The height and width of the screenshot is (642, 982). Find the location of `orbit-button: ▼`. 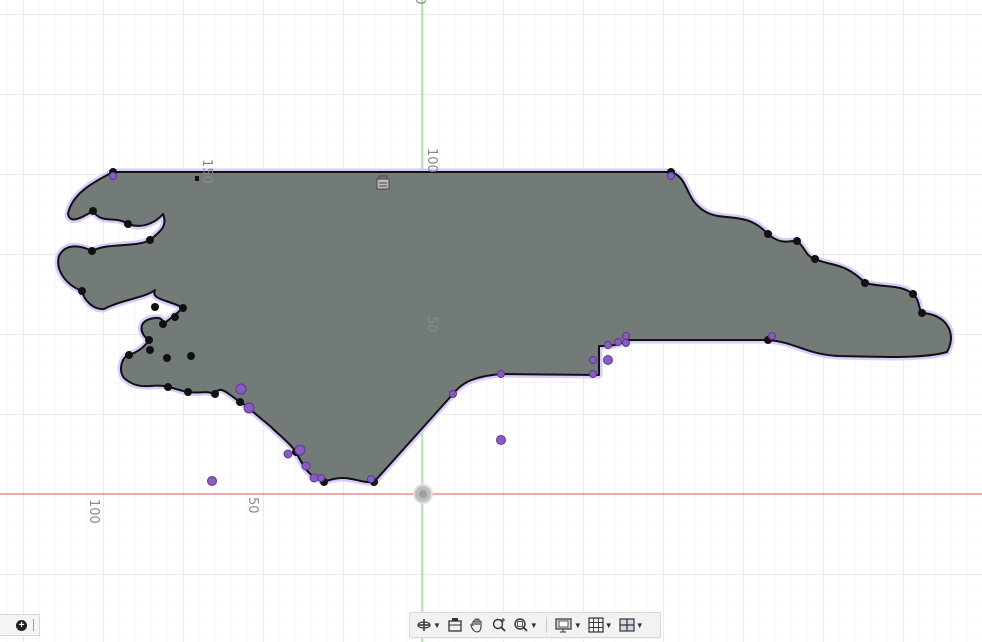

orbit-button: ▼ is located at coordinates (428, 625).